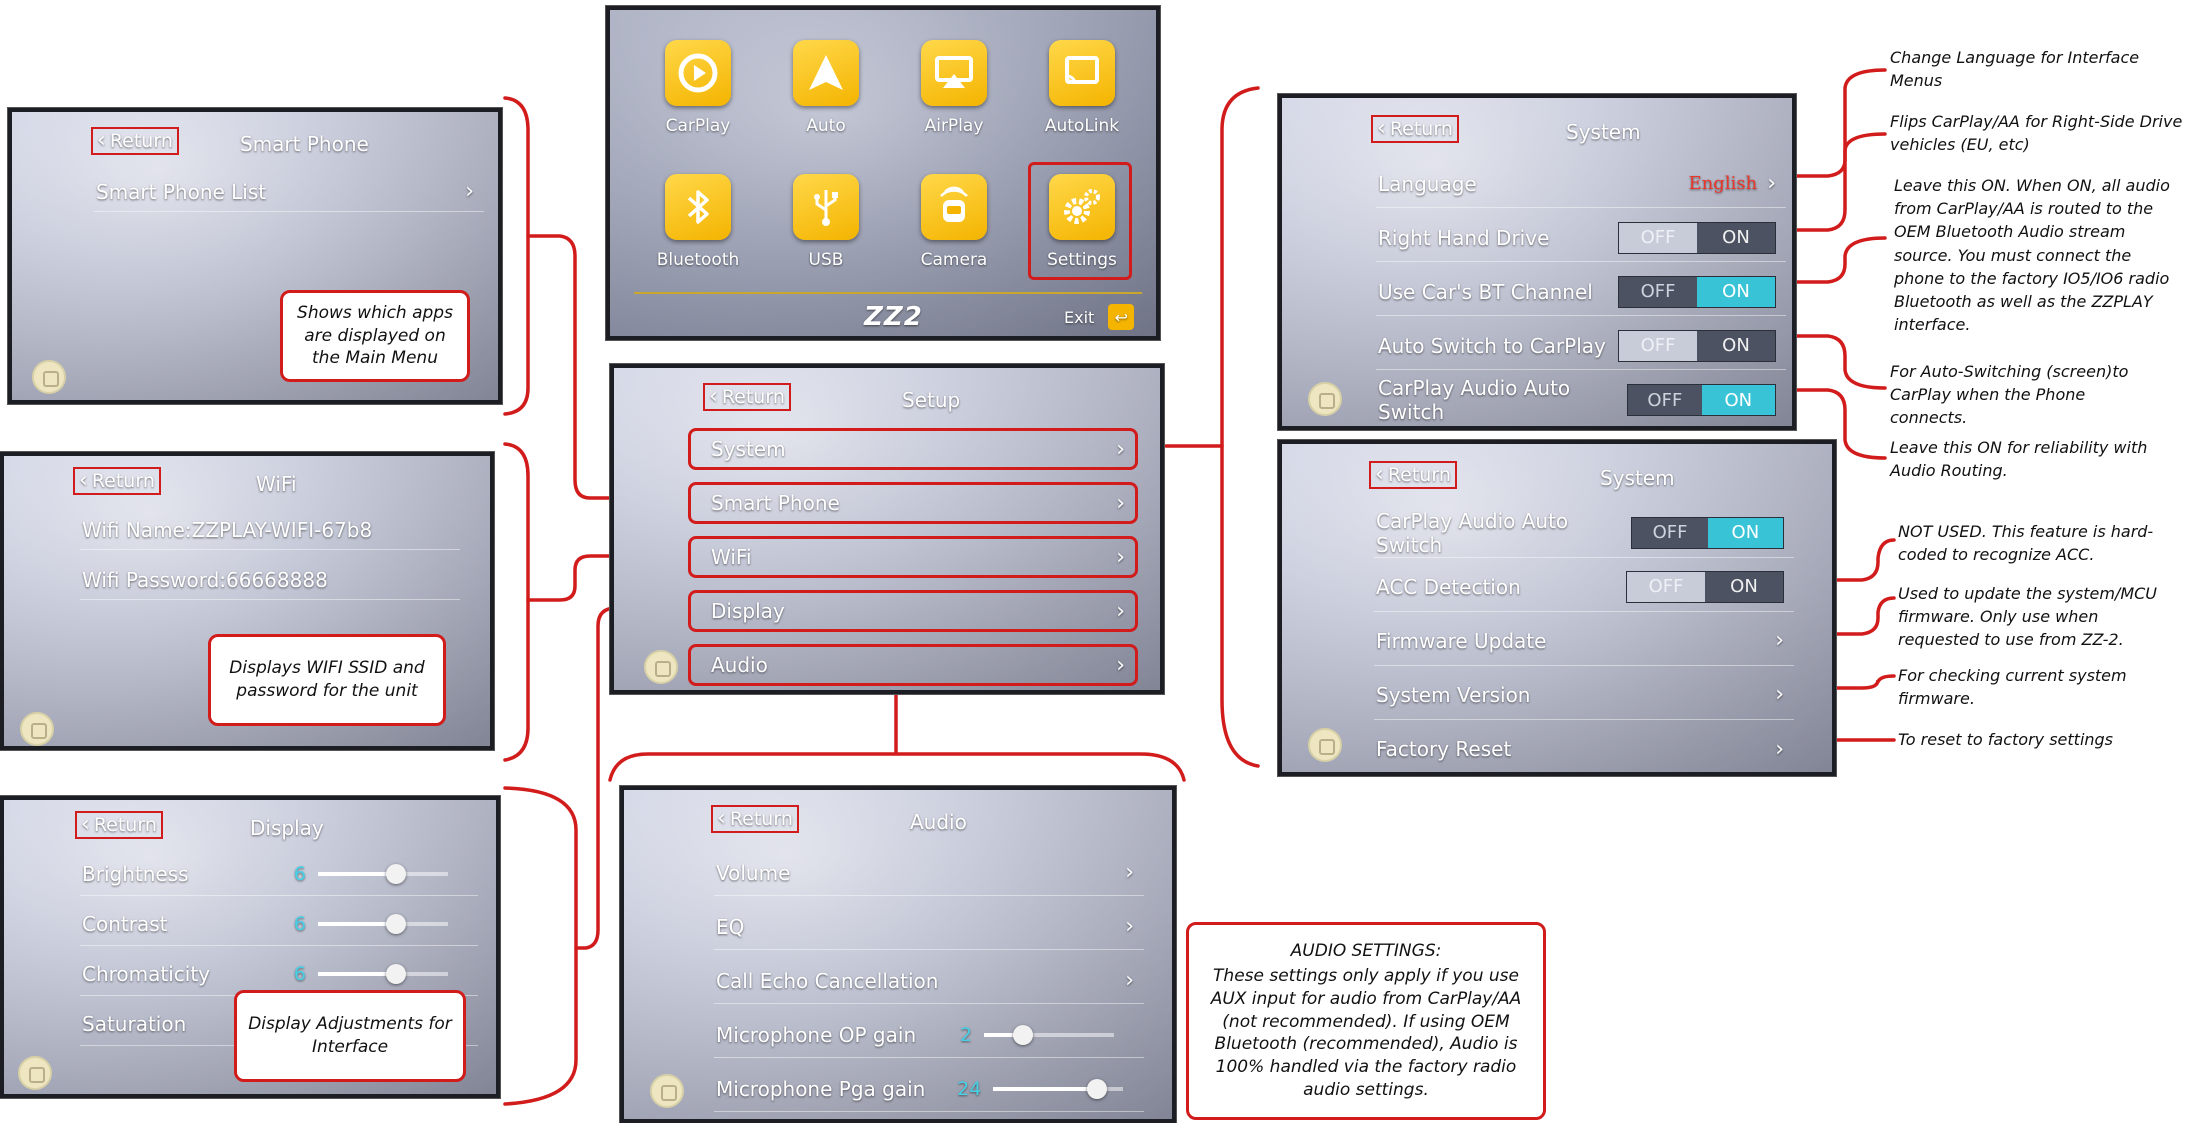 The height and width of the screenshot is (1123, 2185). What do you see at coordinates (205, 579) in the screenshot?
I see `wifi-password: Wifi Password:66668888` at bounding box center [205, 579].